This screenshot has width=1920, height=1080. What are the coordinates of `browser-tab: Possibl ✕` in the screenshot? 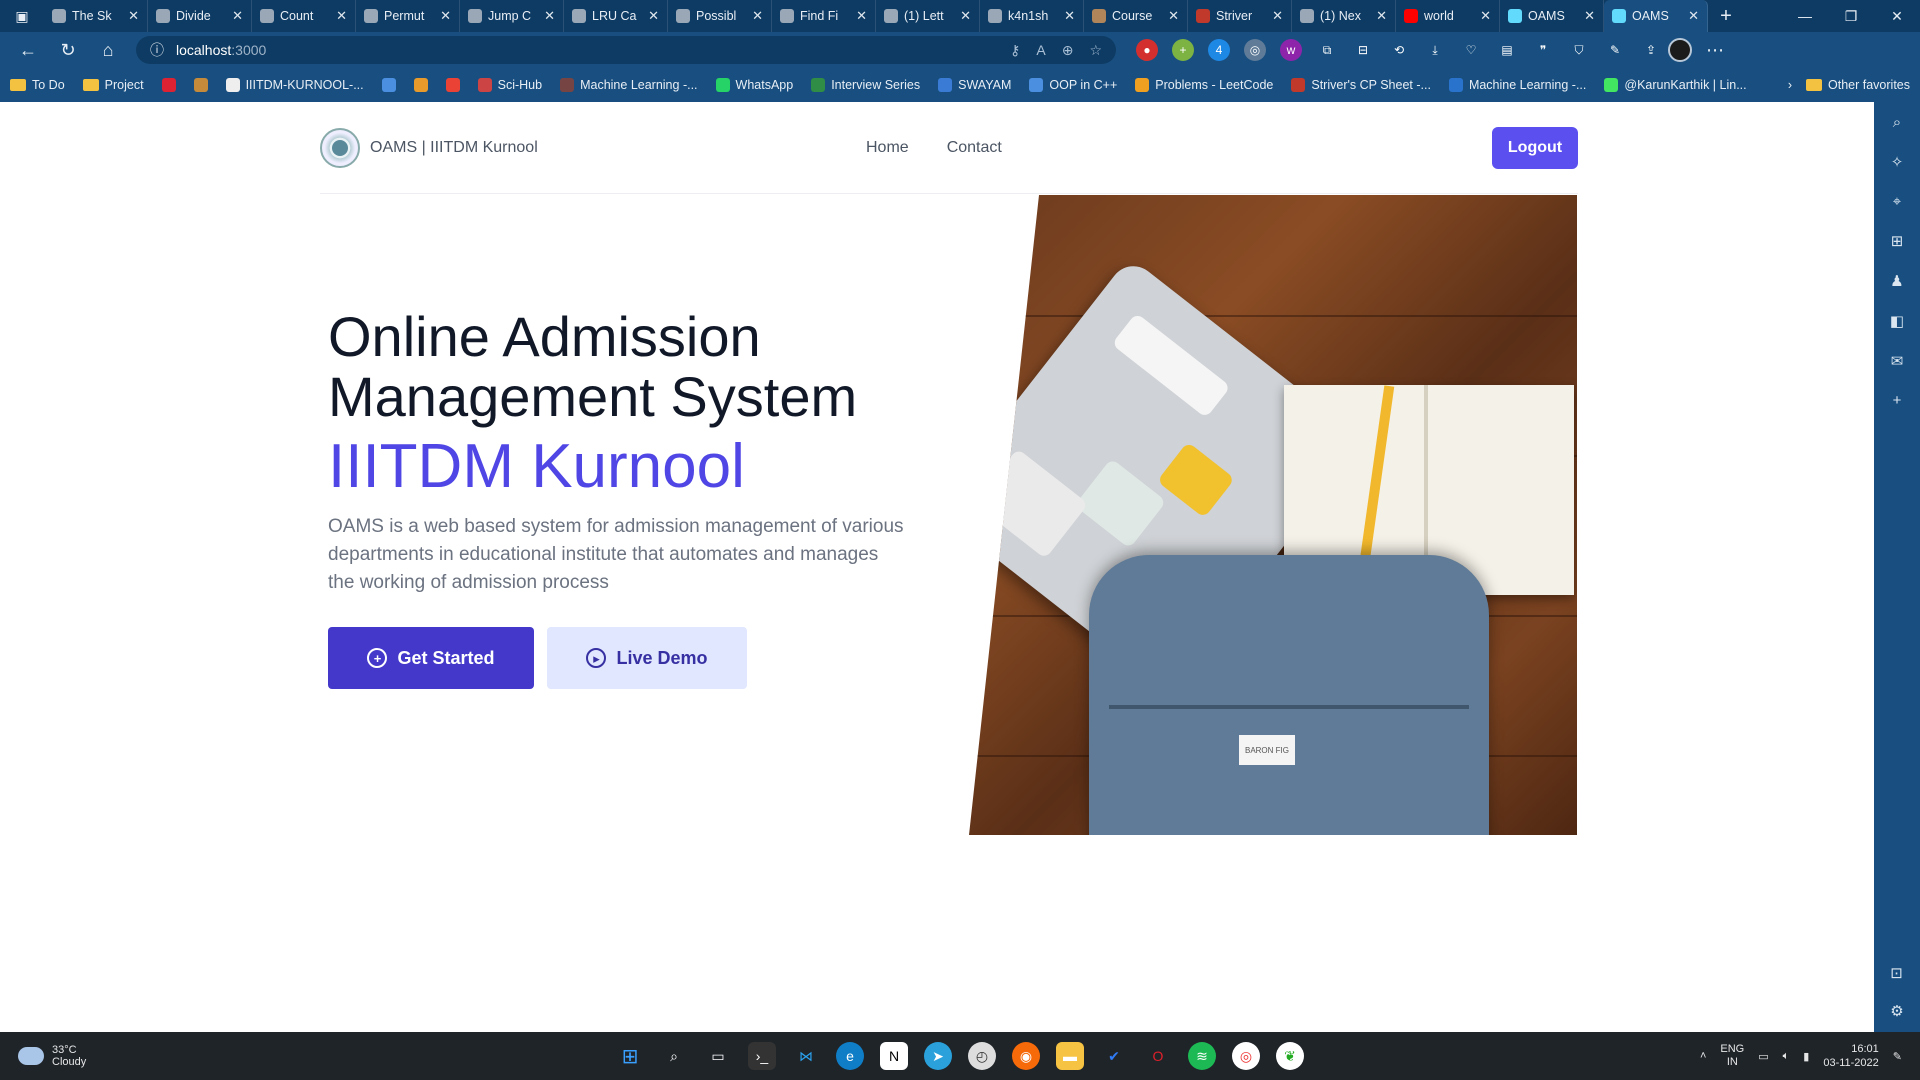 It's located at (720, 16).